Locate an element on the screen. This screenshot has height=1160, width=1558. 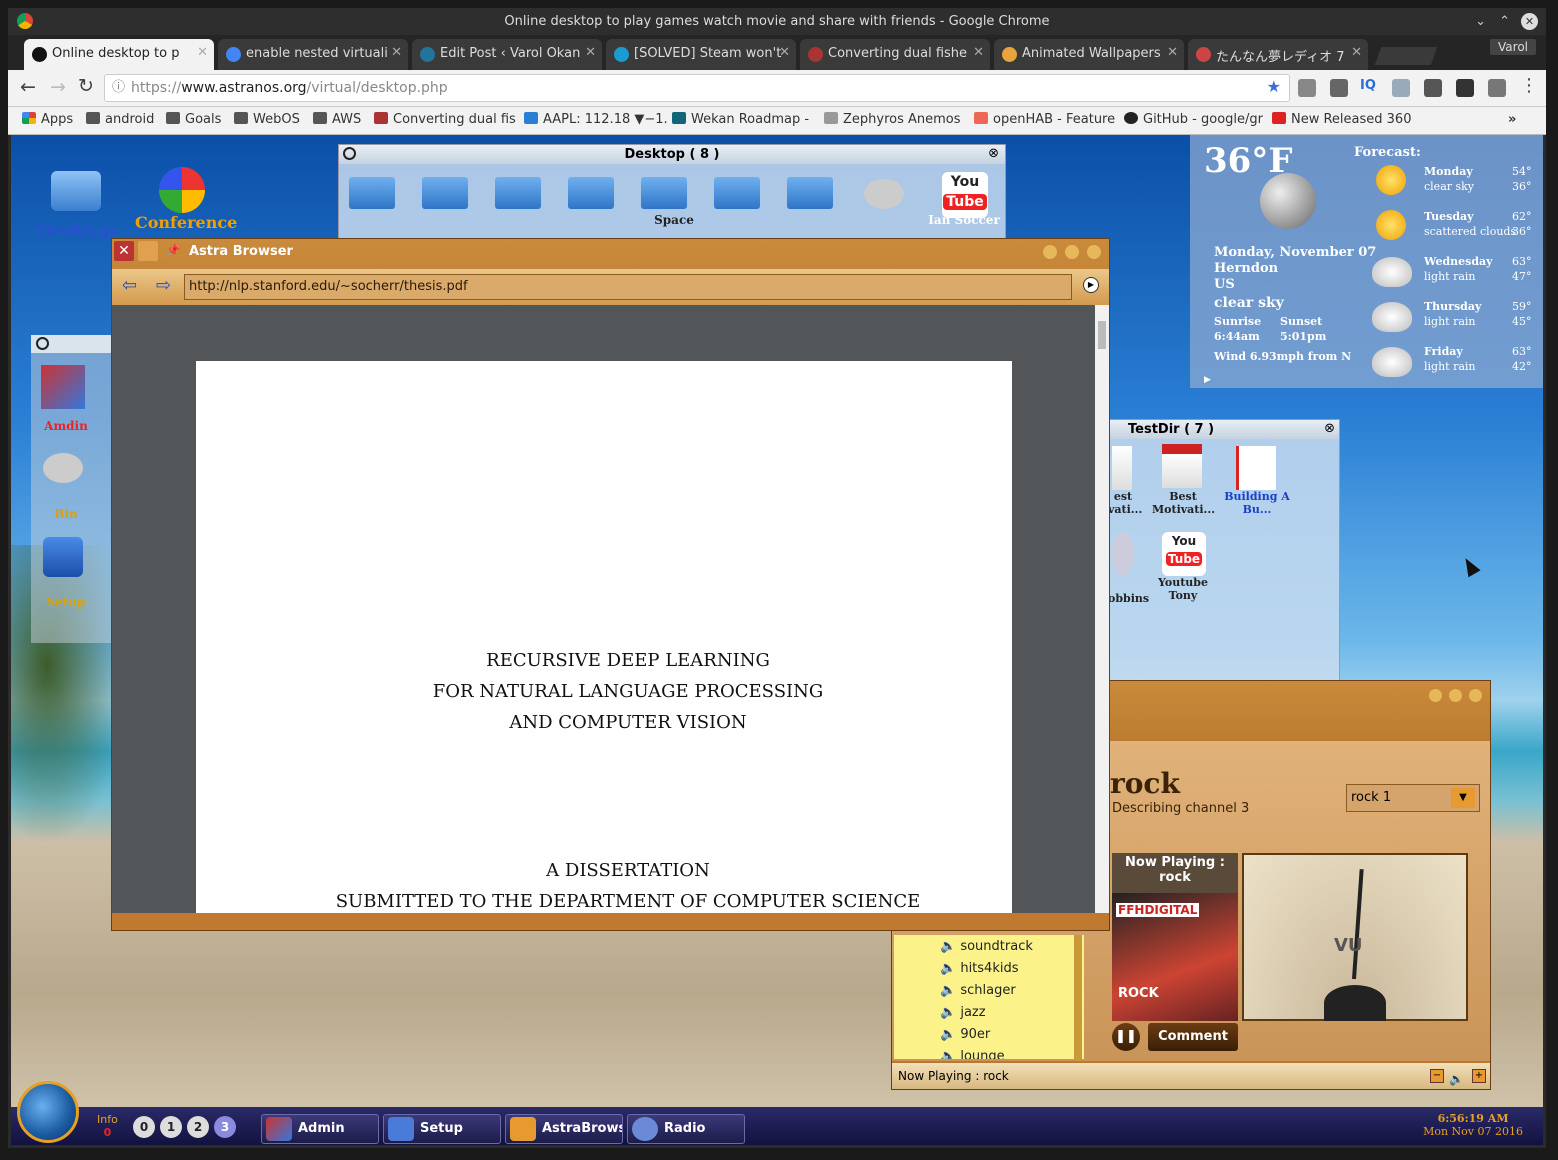
conference-icon is located at coordinates (182, 190).